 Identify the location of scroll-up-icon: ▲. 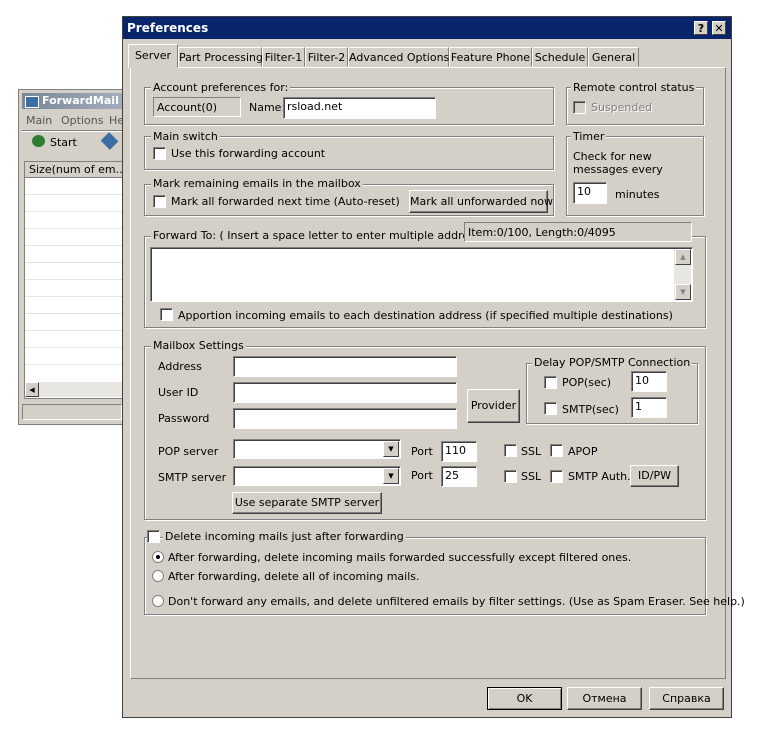
(683, 257).